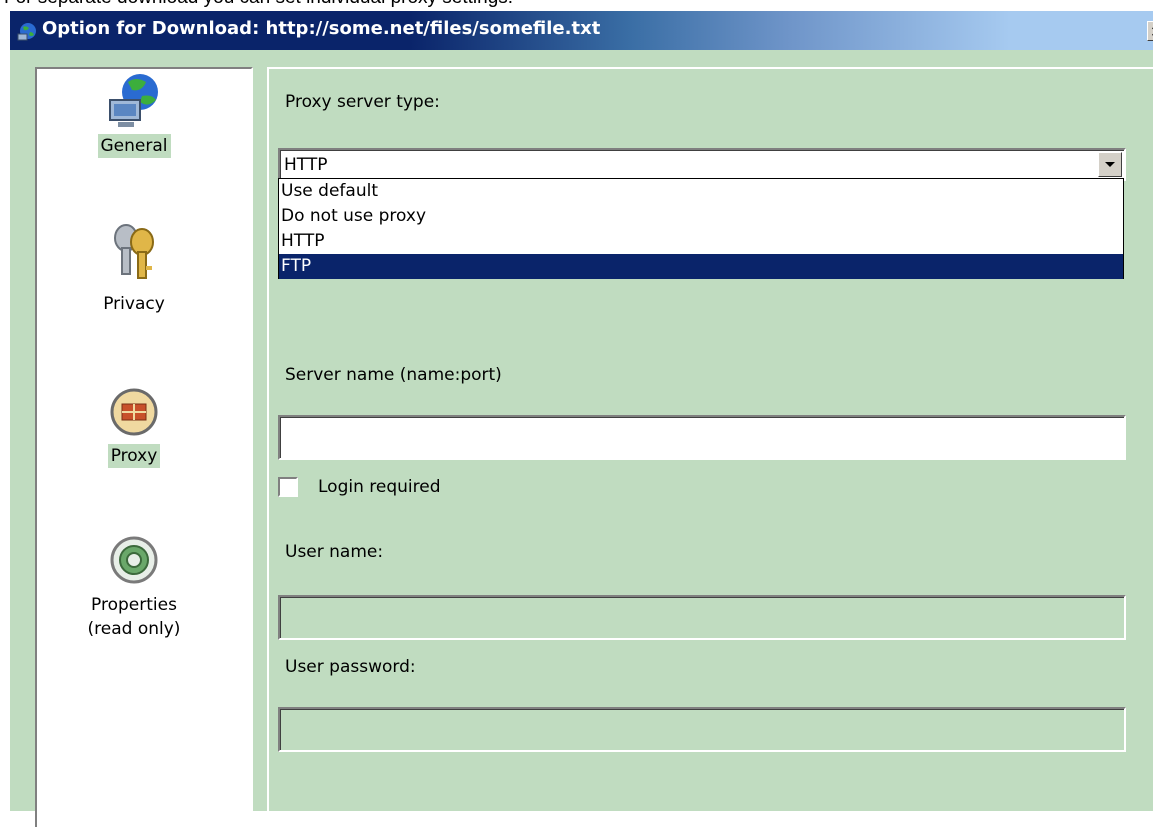  What do you see at coordinates (134, 146) in the screenshot?
I see `sidebar-item-label: General` at bounding box center [134, 146].